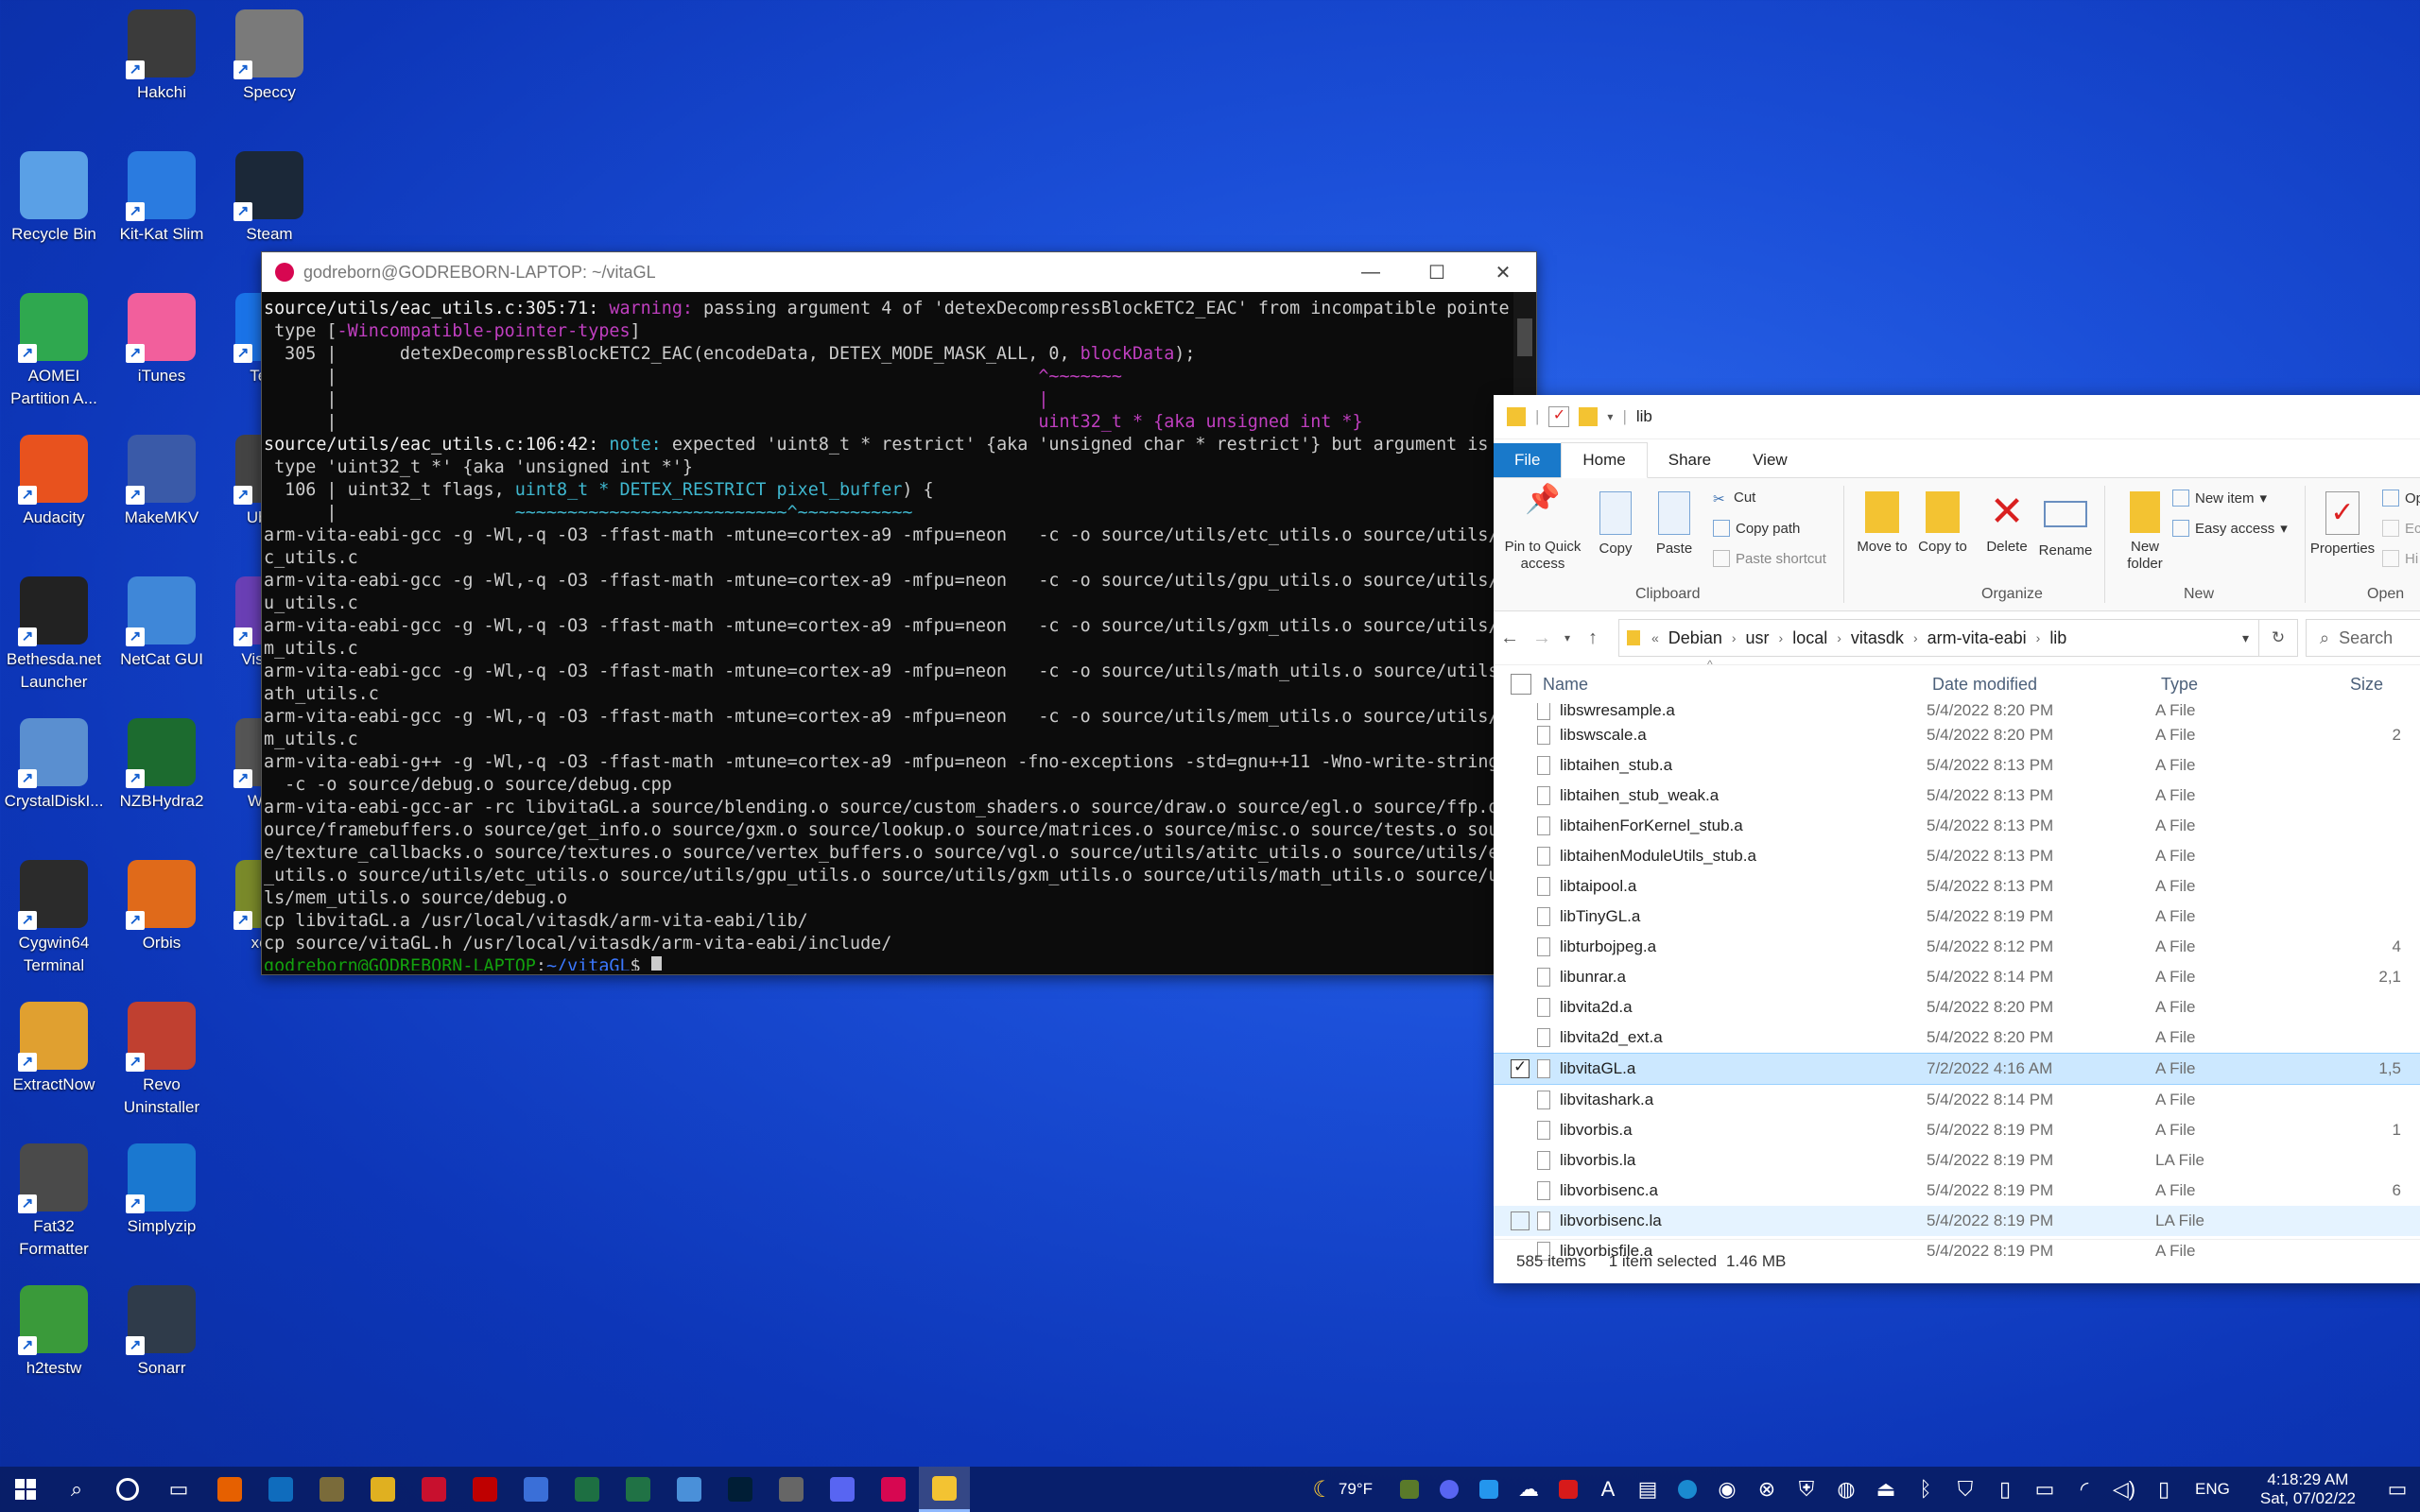  Describe the element at coordinates (1695, 638) in the screenshot. I see `breadcrumb-item: Debian` at that location.